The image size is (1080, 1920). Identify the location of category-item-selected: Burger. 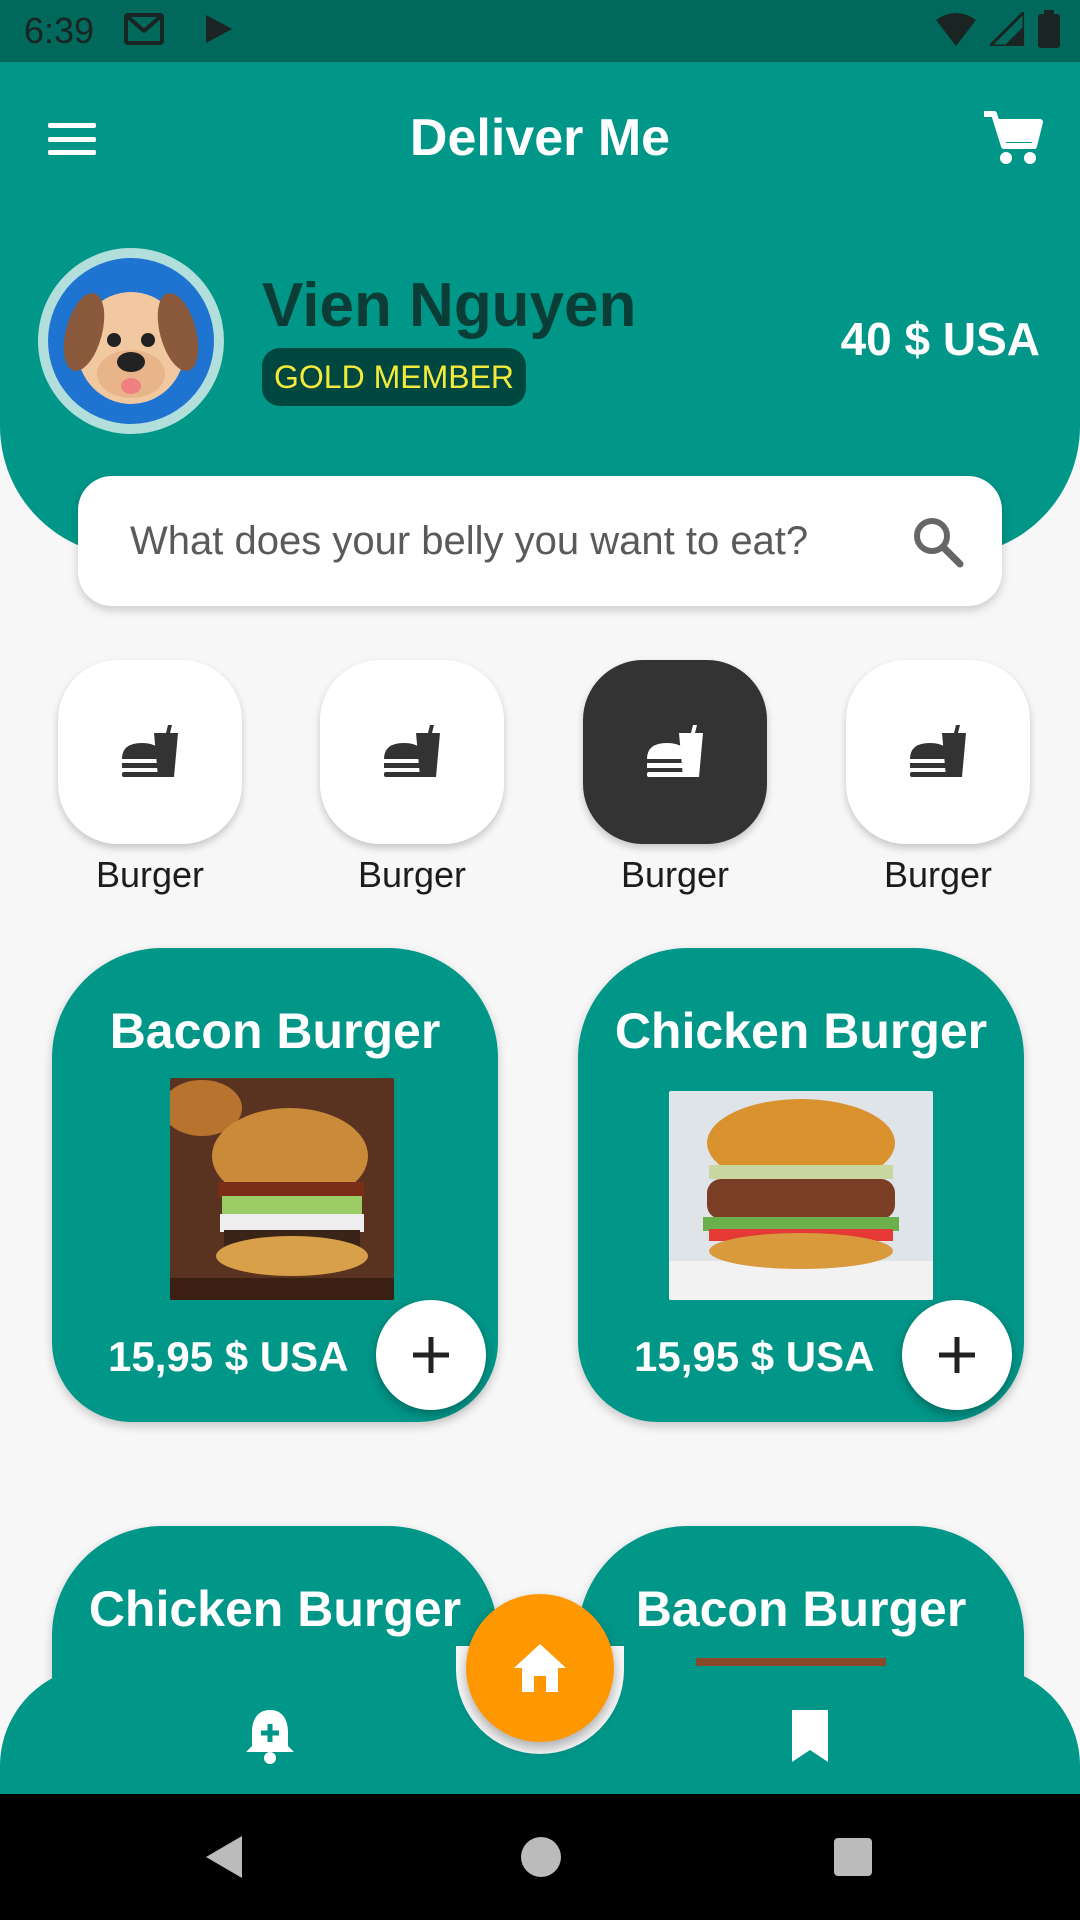
(675, 778).